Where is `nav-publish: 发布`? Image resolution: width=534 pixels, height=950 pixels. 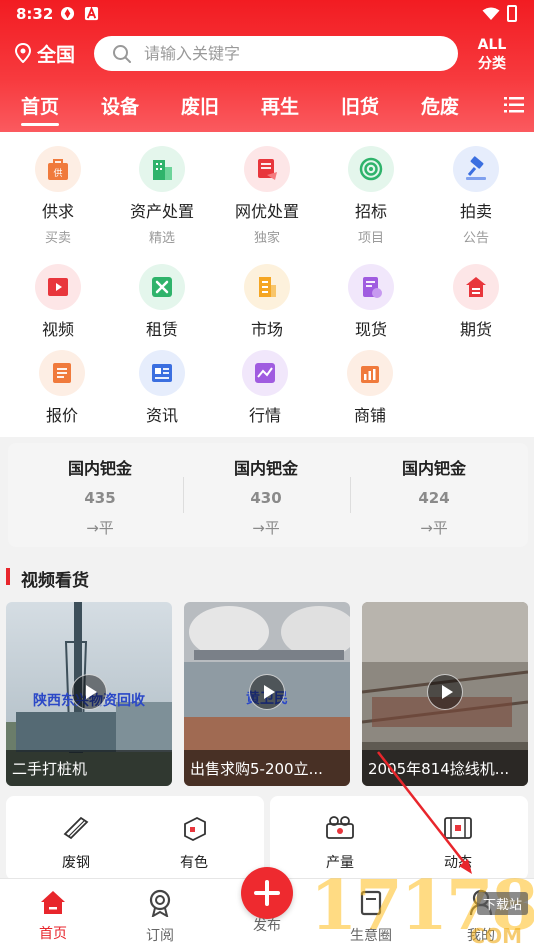 nav-publish: 发布 is located at coordinates (267, 925).